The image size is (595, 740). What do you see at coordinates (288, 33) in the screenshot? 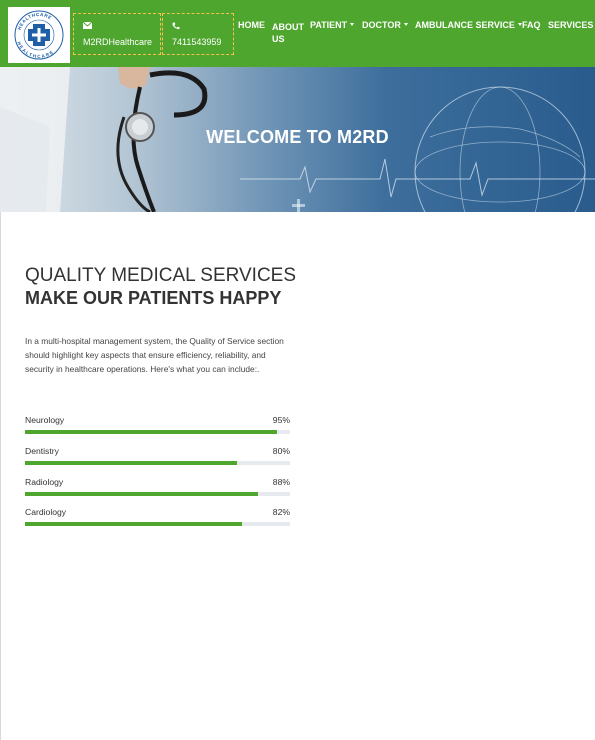
I see `nav-about-us: ABOUT US` at bounding box center [288, 33].